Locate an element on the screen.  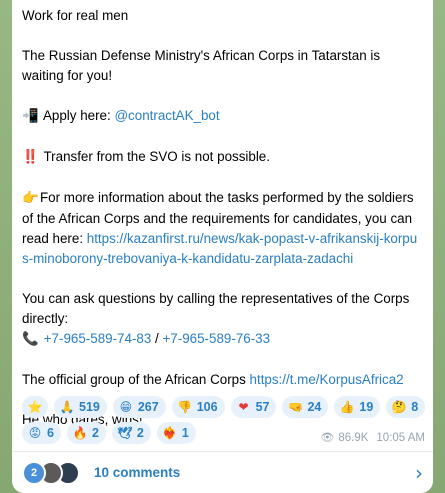
reaction-star: ⭐ is located at coordinates (35, 407).